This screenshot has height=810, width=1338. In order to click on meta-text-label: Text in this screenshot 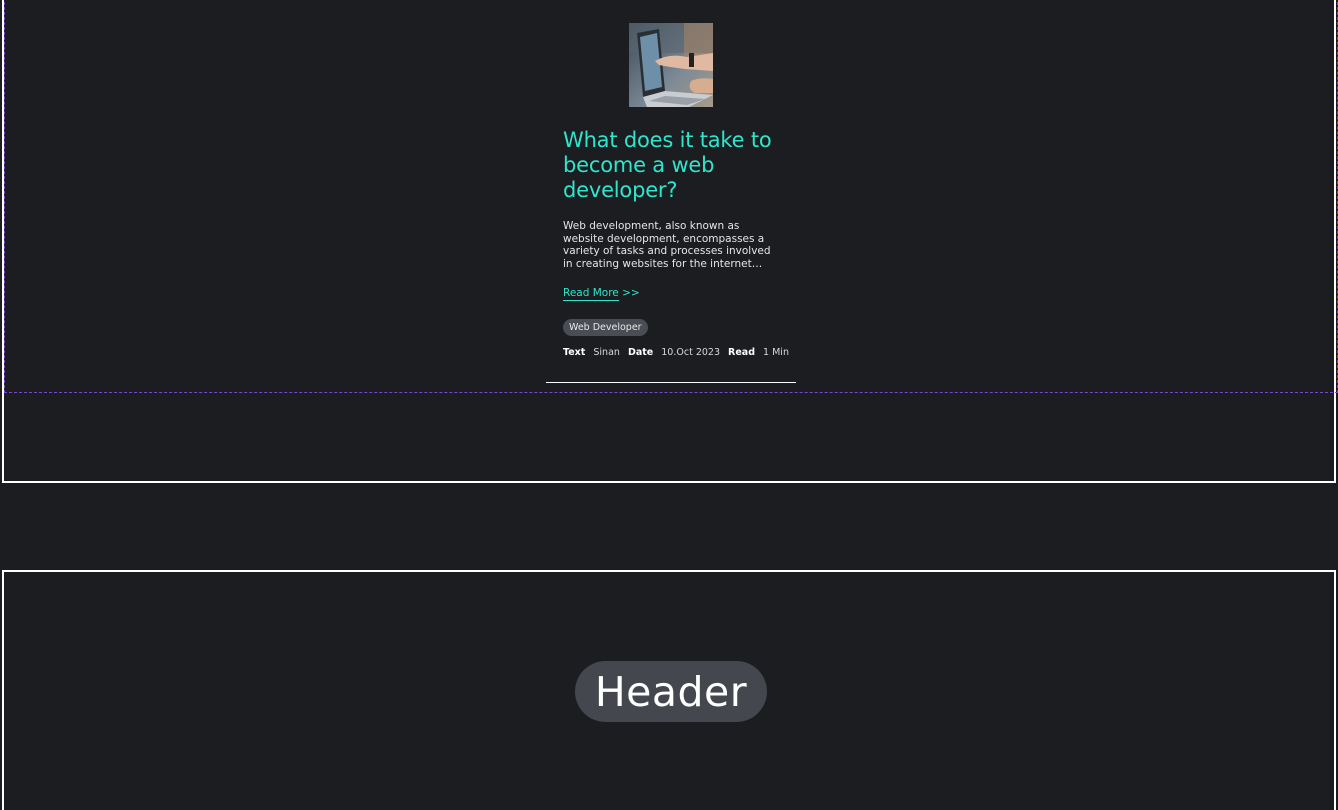, I will do `click(574, 352)`.